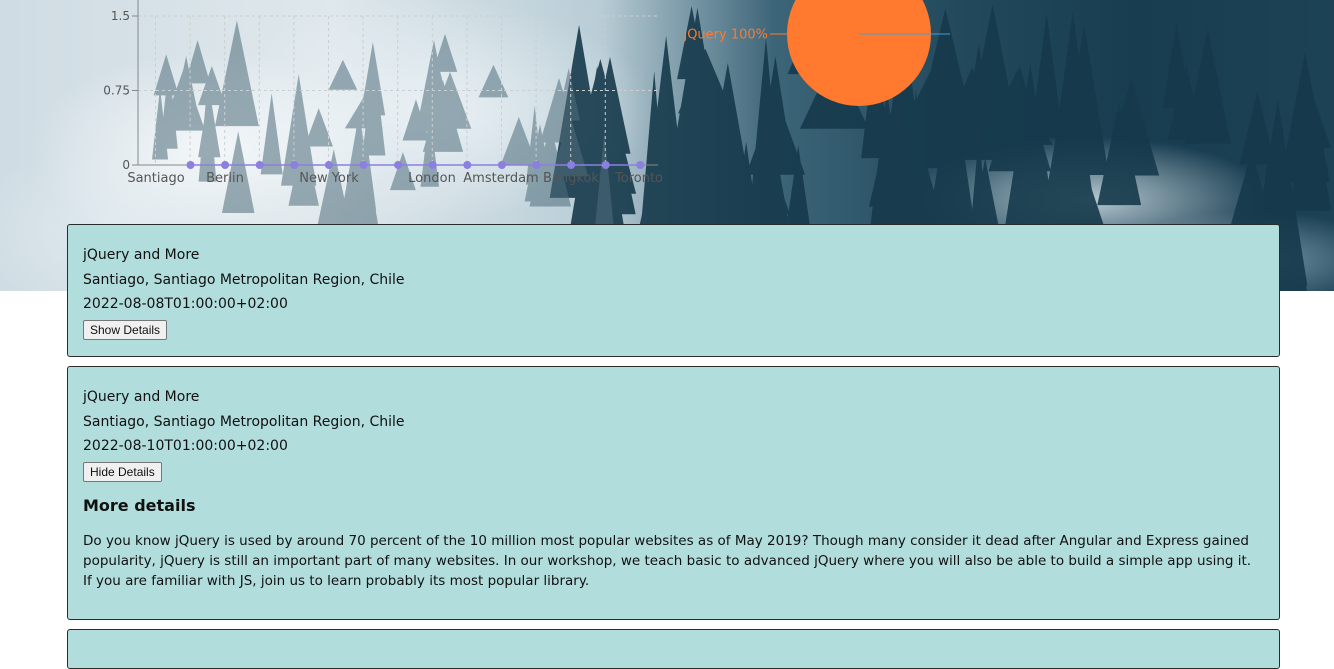 The width and height of the screenshot is (1334, 669). I want to click on event-datetime: 2022-08-10T01:00:00+02:00, so click(185, 446).